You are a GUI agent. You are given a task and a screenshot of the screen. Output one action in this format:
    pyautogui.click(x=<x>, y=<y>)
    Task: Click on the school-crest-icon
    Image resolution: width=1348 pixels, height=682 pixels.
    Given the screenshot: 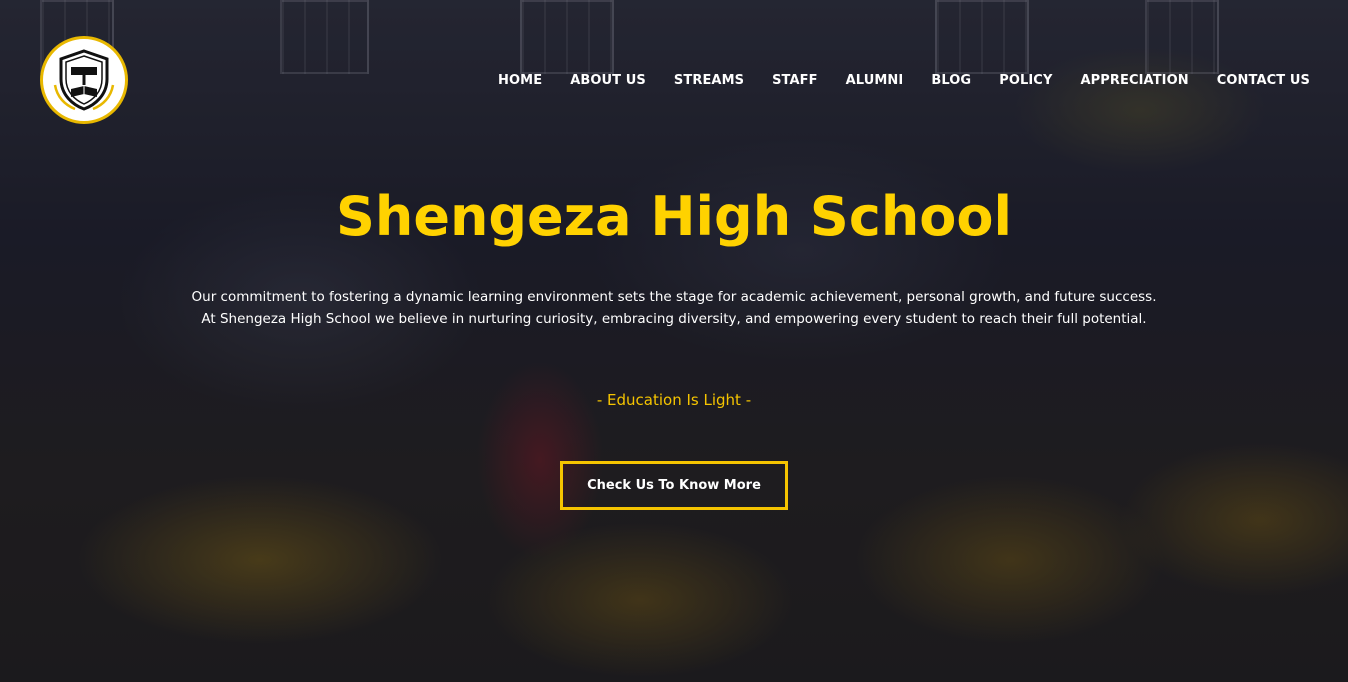 What is the action you would take?
    pyautogui.click(x=84, y=80)
    